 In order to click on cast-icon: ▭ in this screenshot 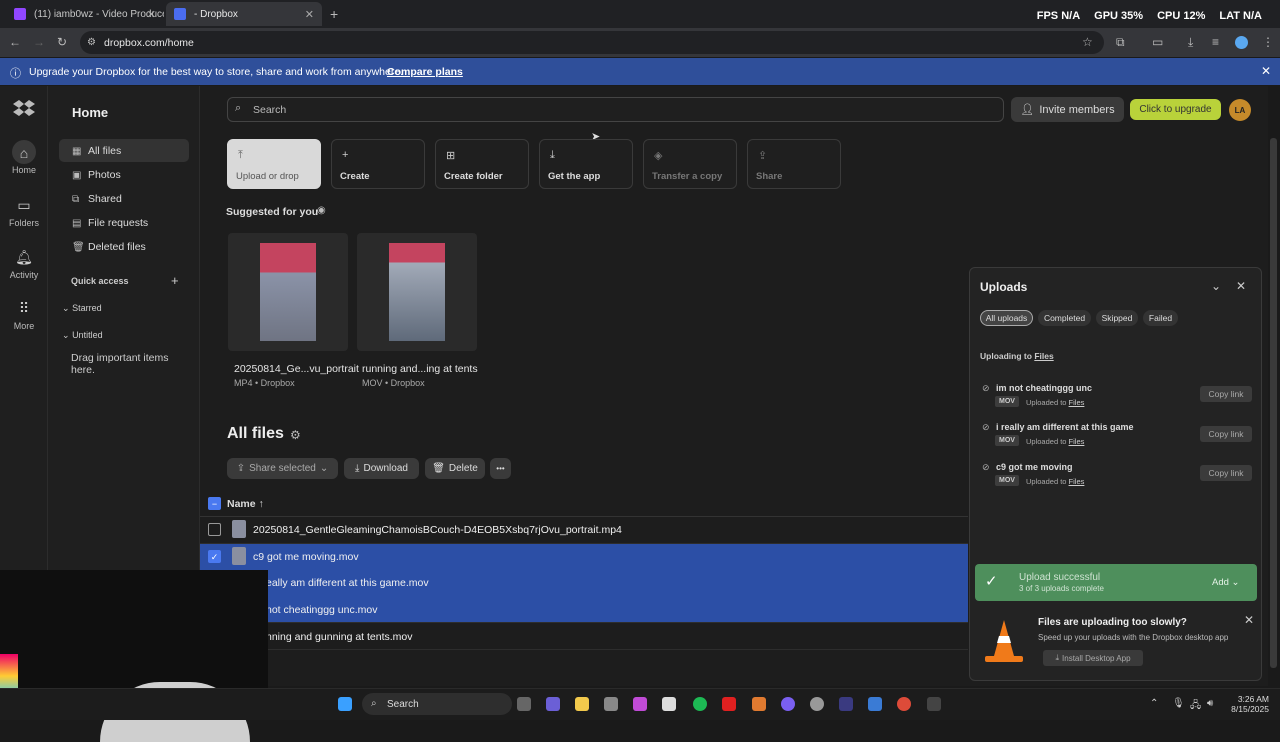, I will do `click(1157, 42)`.